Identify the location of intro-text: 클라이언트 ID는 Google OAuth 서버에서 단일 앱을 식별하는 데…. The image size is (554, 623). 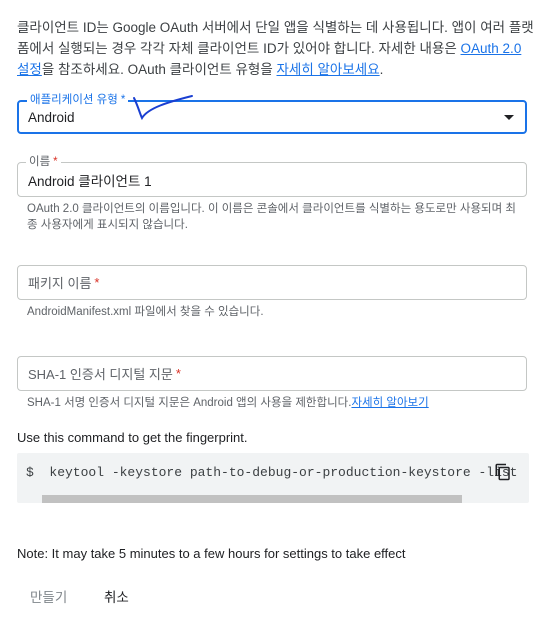
(277, 48).